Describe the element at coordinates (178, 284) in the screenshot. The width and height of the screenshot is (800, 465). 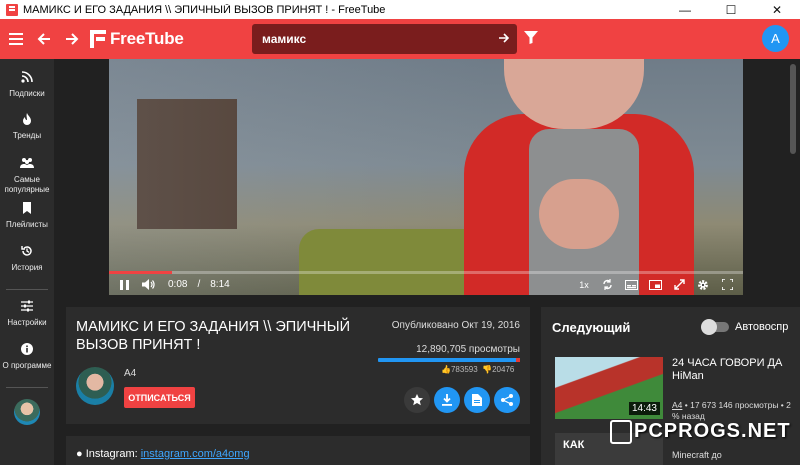
I see `current-time: 0:08` at that location.